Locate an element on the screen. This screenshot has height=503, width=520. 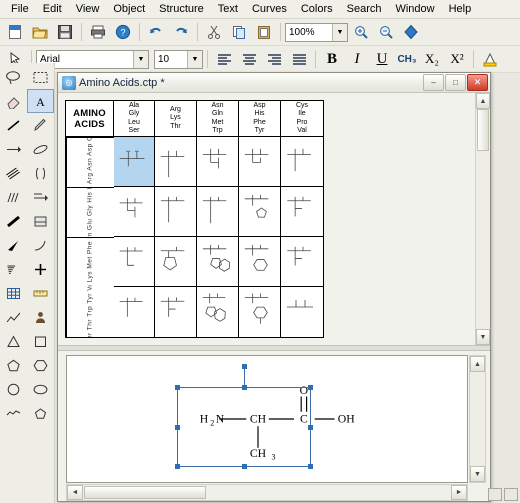
menu-curves: Curves is located at coordinates (269, 9).